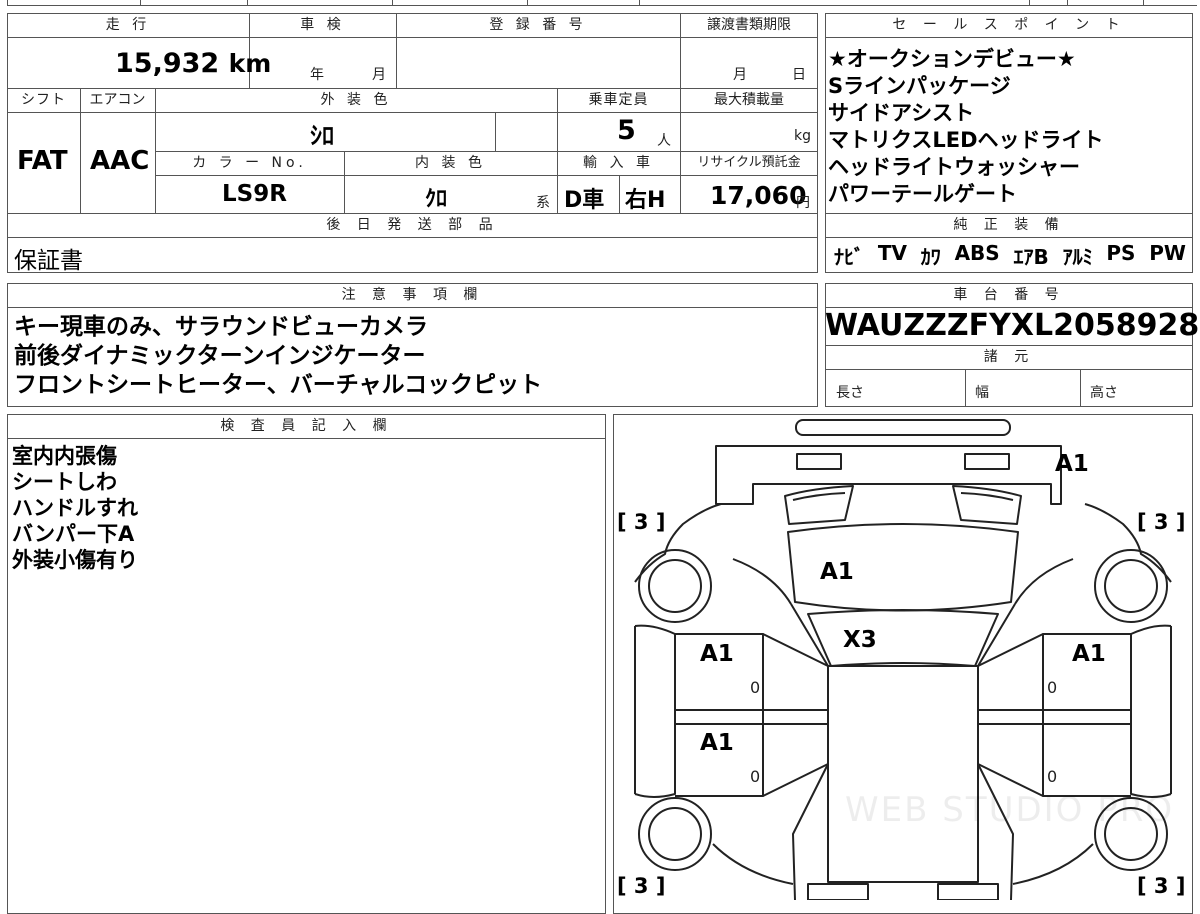  Describe the element at coordinates (1010, 255) in the screenshot. I see `equipment-list: ﾅﾋﾞ TV ｶﾜ ABS ｴｱB ｱﾙﾐ PS PW` at that location.